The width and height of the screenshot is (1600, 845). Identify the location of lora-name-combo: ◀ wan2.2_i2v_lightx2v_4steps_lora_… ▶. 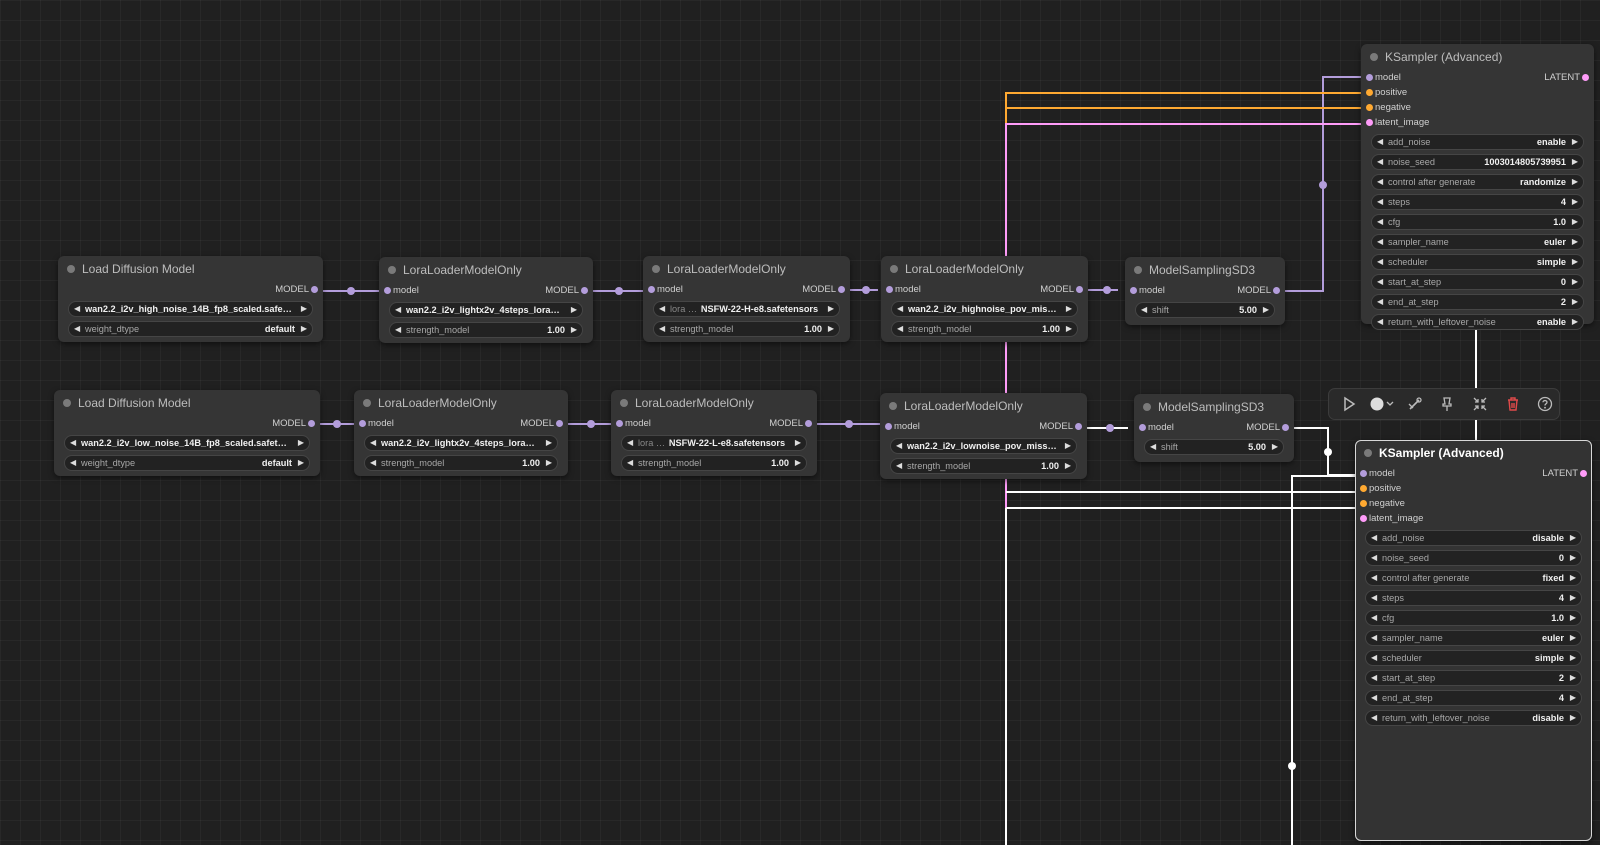
(461, 443).